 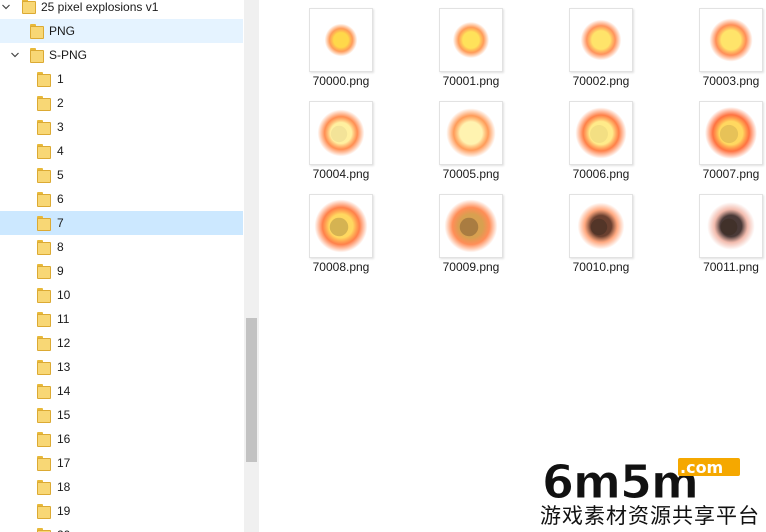 I want to click on file-item: 70008.png, so click(x=341, y=236).